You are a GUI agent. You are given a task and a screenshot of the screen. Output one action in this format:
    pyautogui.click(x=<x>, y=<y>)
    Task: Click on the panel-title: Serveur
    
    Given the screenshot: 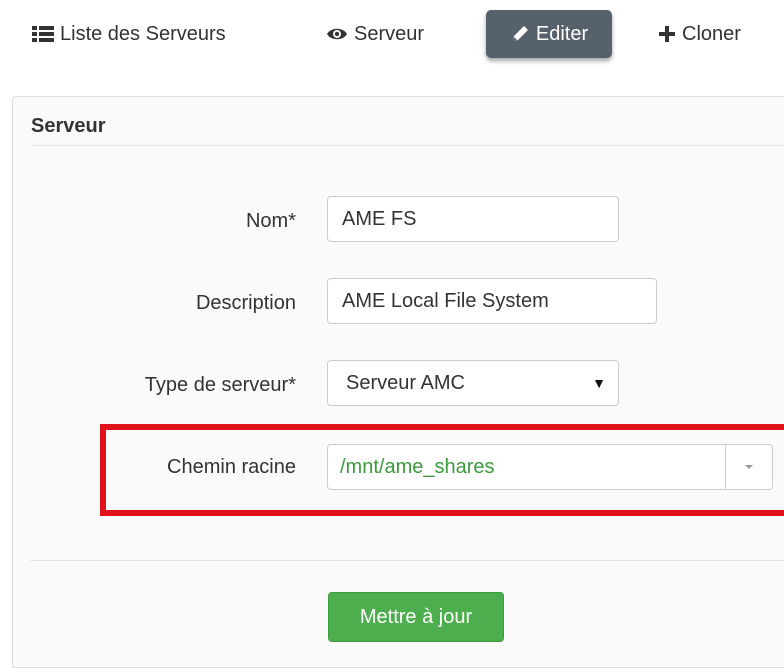 What is the action you would take?
    pyautogui.click(x=68, y=126)
    